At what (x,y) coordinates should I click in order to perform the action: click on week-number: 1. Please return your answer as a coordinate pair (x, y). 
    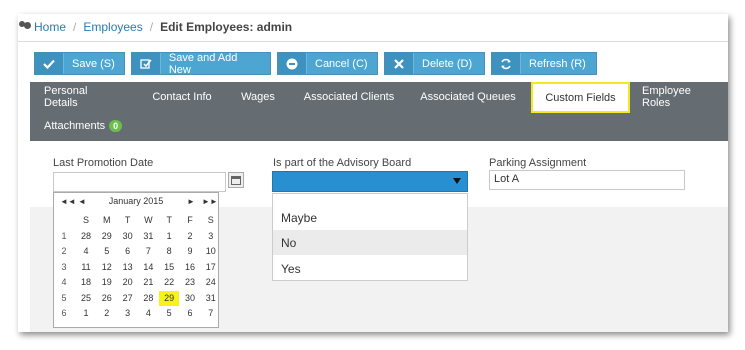
    Looking at the image, I should click on (64, 235).